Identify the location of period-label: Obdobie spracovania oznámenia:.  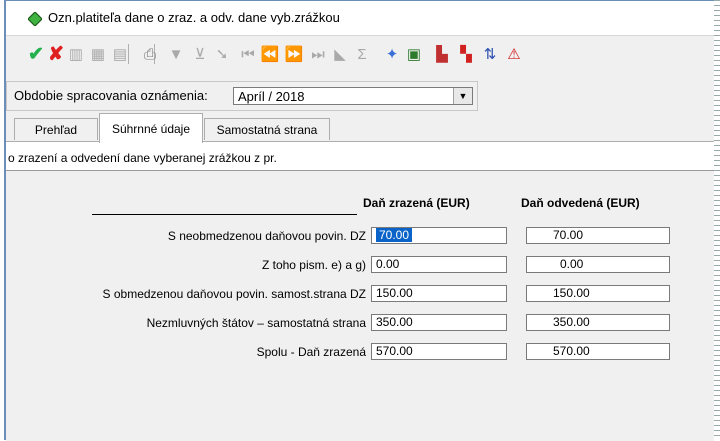
(111, 95).